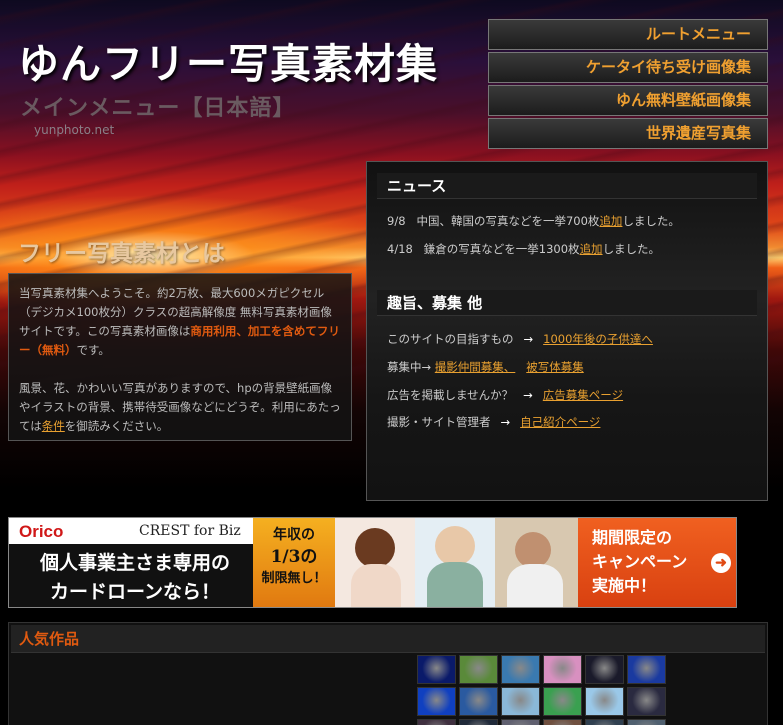 The image size is (783, 725). Describe the element at coordinates (121, 254) in the screenshot. I see `about-heading: フリー写真素材とは` at that location.